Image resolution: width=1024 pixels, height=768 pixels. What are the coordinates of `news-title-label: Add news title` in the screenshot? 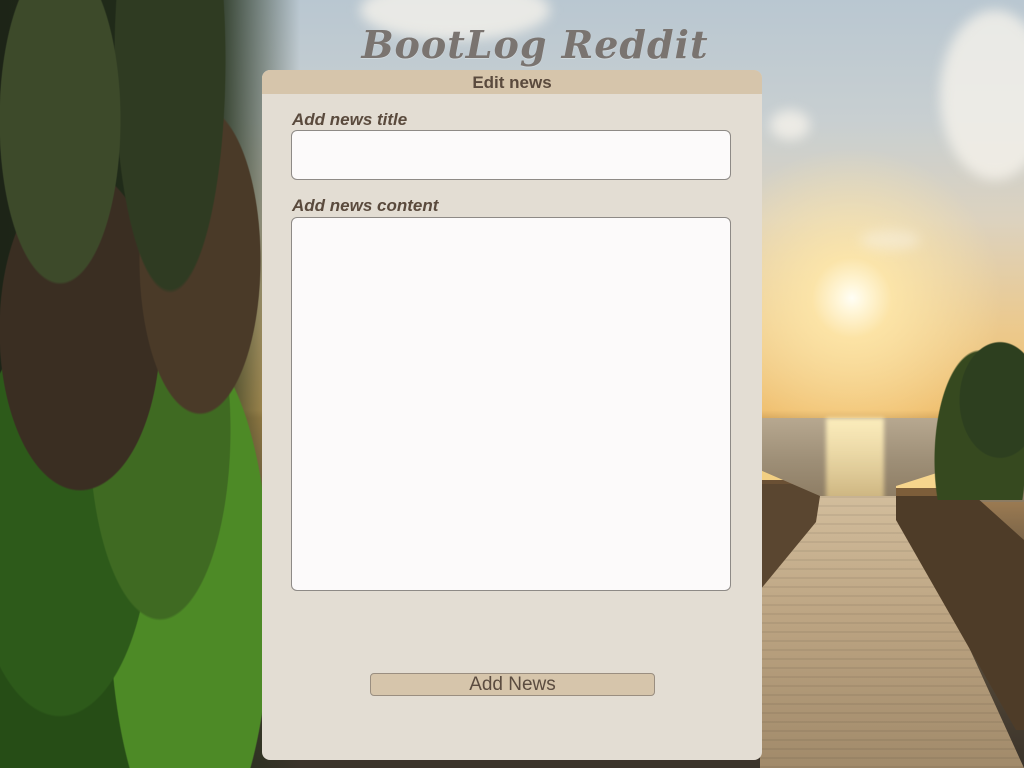 It's located at (350, 119).